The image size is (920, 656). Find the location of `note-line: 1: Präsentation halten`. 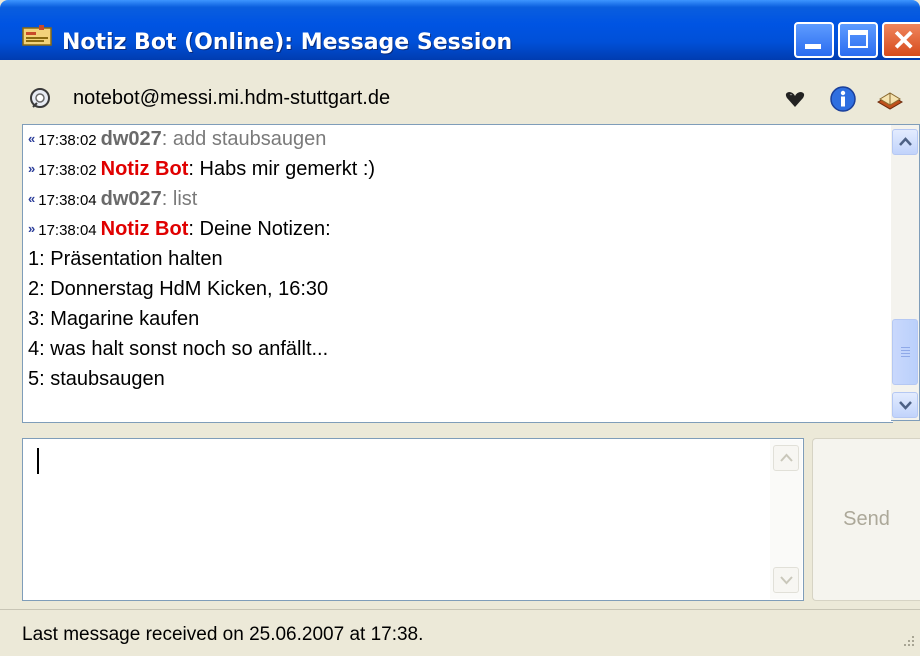

note-line: 1: Präsentation halten is located at coordinates (125, 259).